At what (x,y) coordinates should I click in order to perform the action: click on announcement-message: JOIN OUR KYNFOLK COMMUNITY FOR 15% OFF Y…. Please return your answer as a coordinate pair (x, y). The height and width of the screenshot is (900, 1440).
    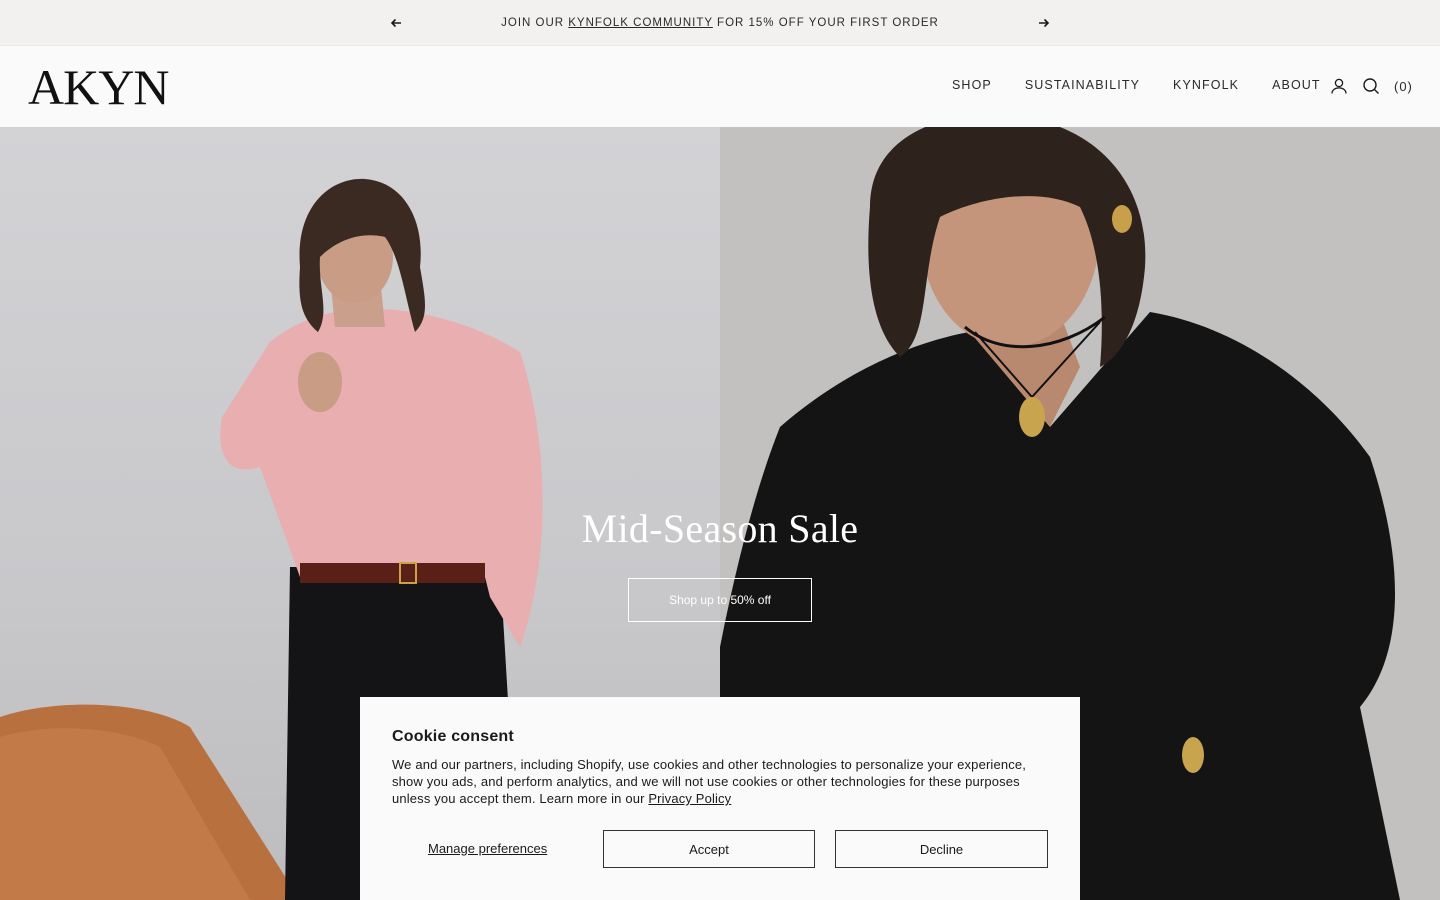
    Looking at the image, I should click on (720, 22).